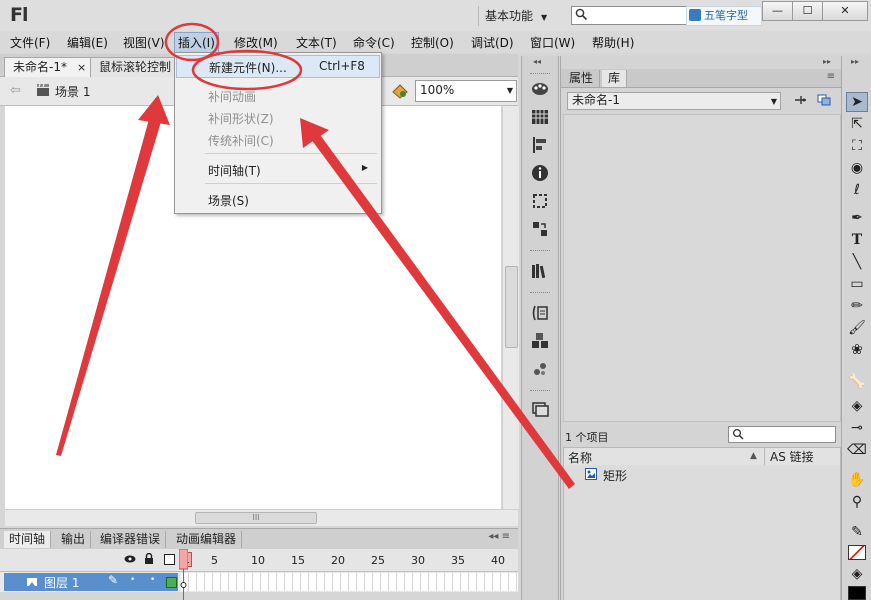  I want to click on collapse-icon: ◂◂, so click(537, 61).